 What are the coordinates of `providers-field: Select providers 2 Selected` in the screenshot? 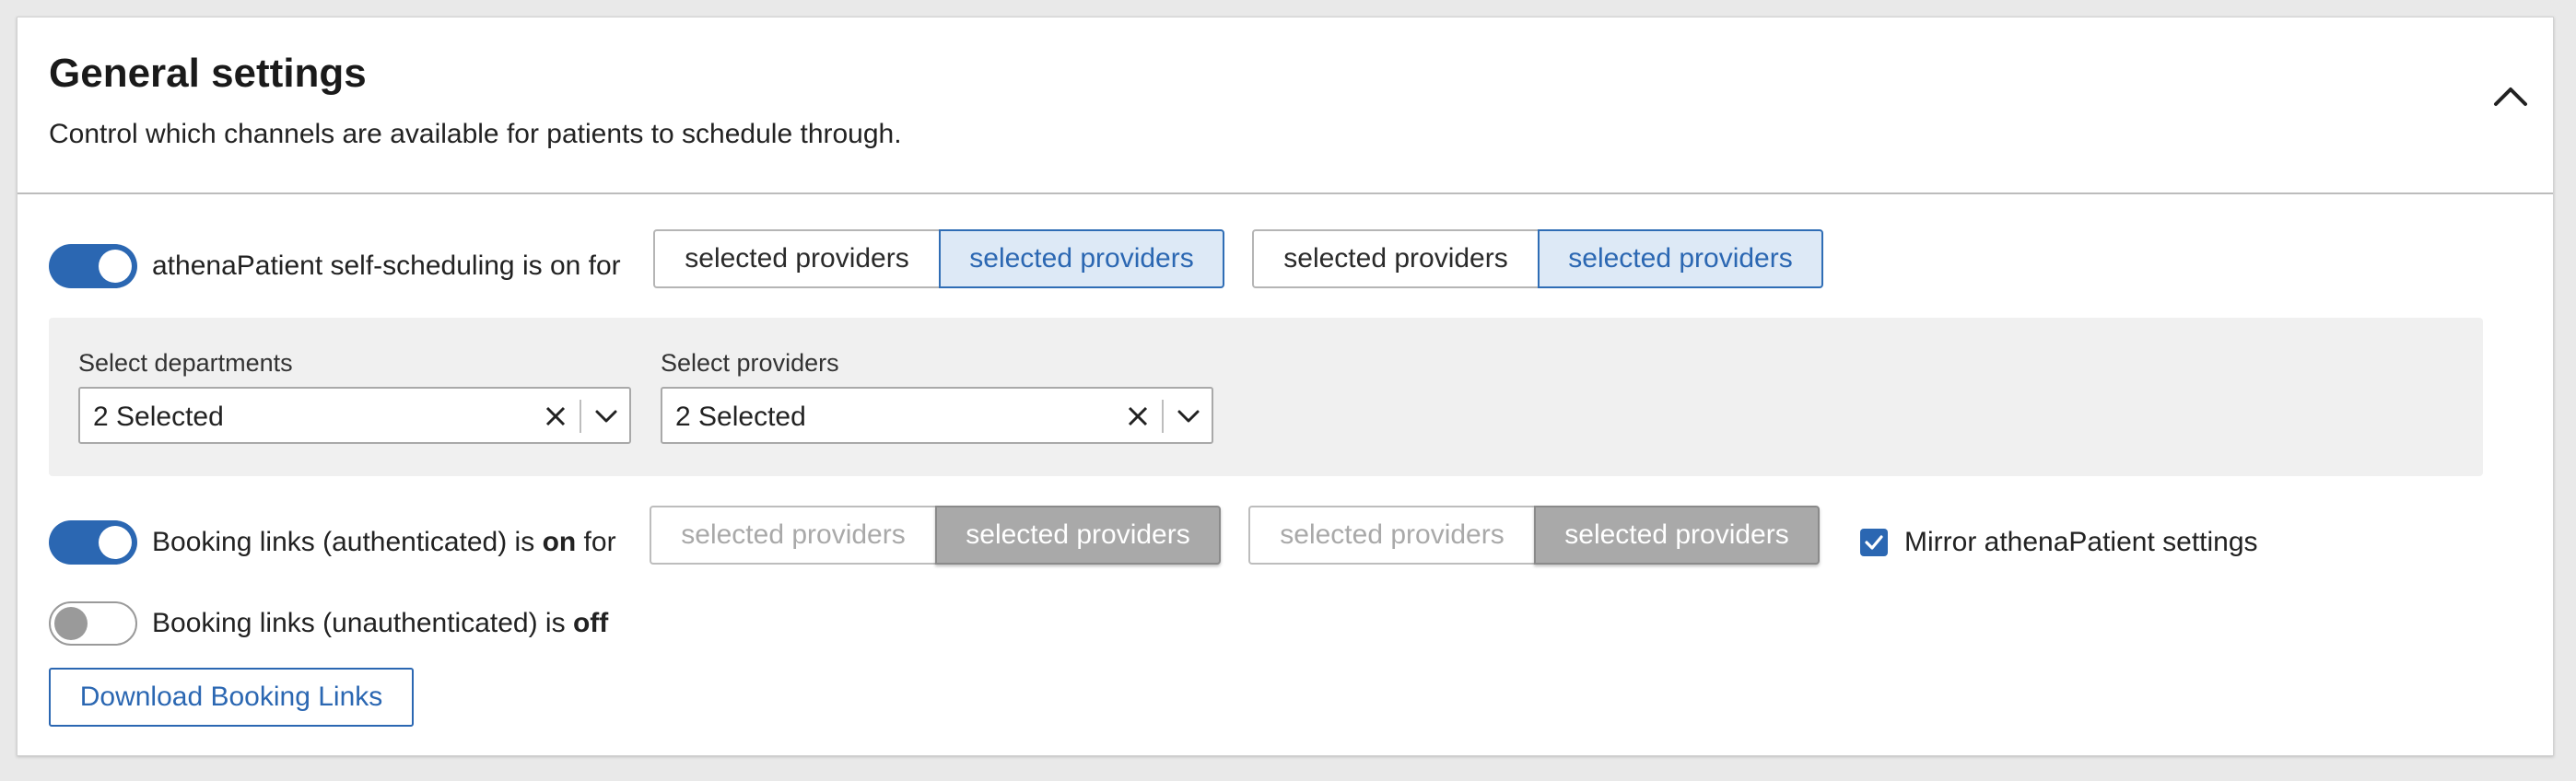 It's located at (937, 397).